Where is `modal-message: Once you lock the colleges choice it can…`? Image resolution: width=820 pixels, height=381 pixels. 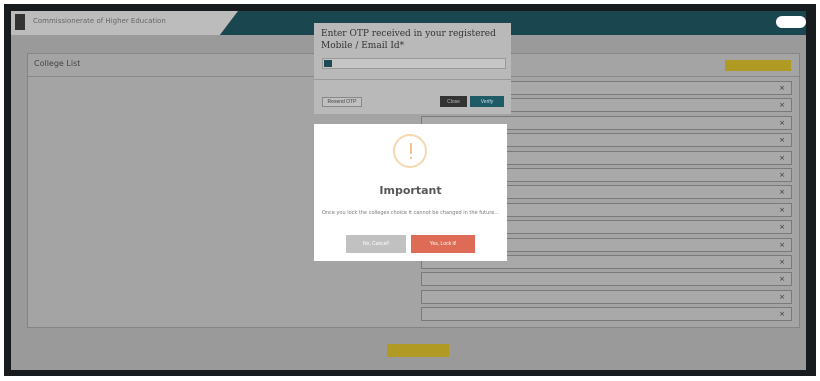 modal-message: Once you lock the colleges choice it can… is located at coordinates (410, 213).